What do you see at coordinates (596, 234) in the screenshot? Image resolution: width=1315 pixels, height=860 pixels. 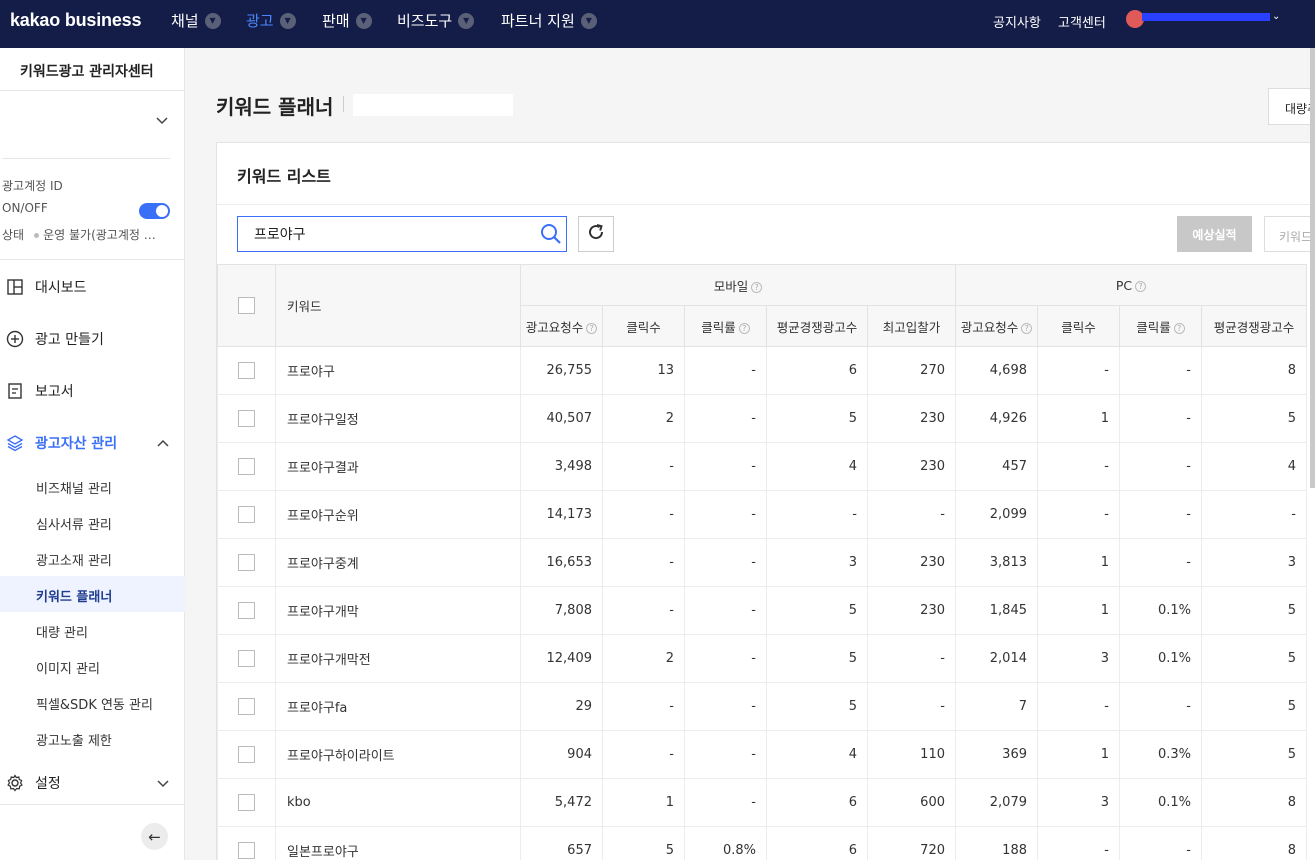 I see `refresh-button` at bounding box center [596, 234].